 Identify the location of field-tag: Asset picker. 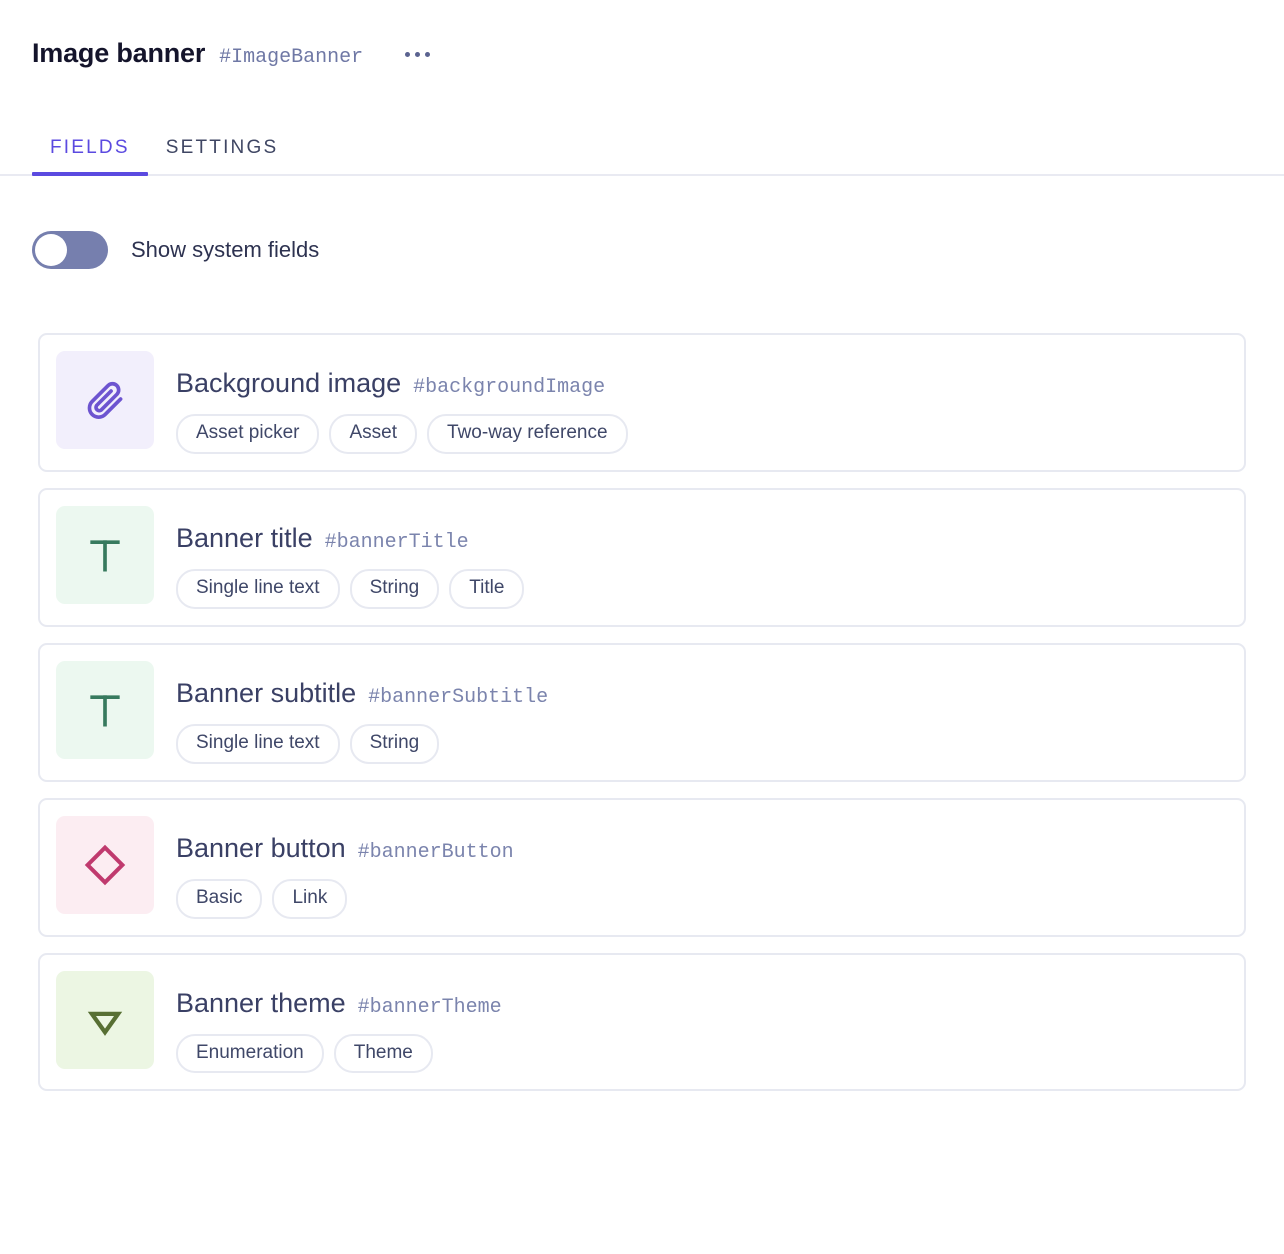
(248, 434).